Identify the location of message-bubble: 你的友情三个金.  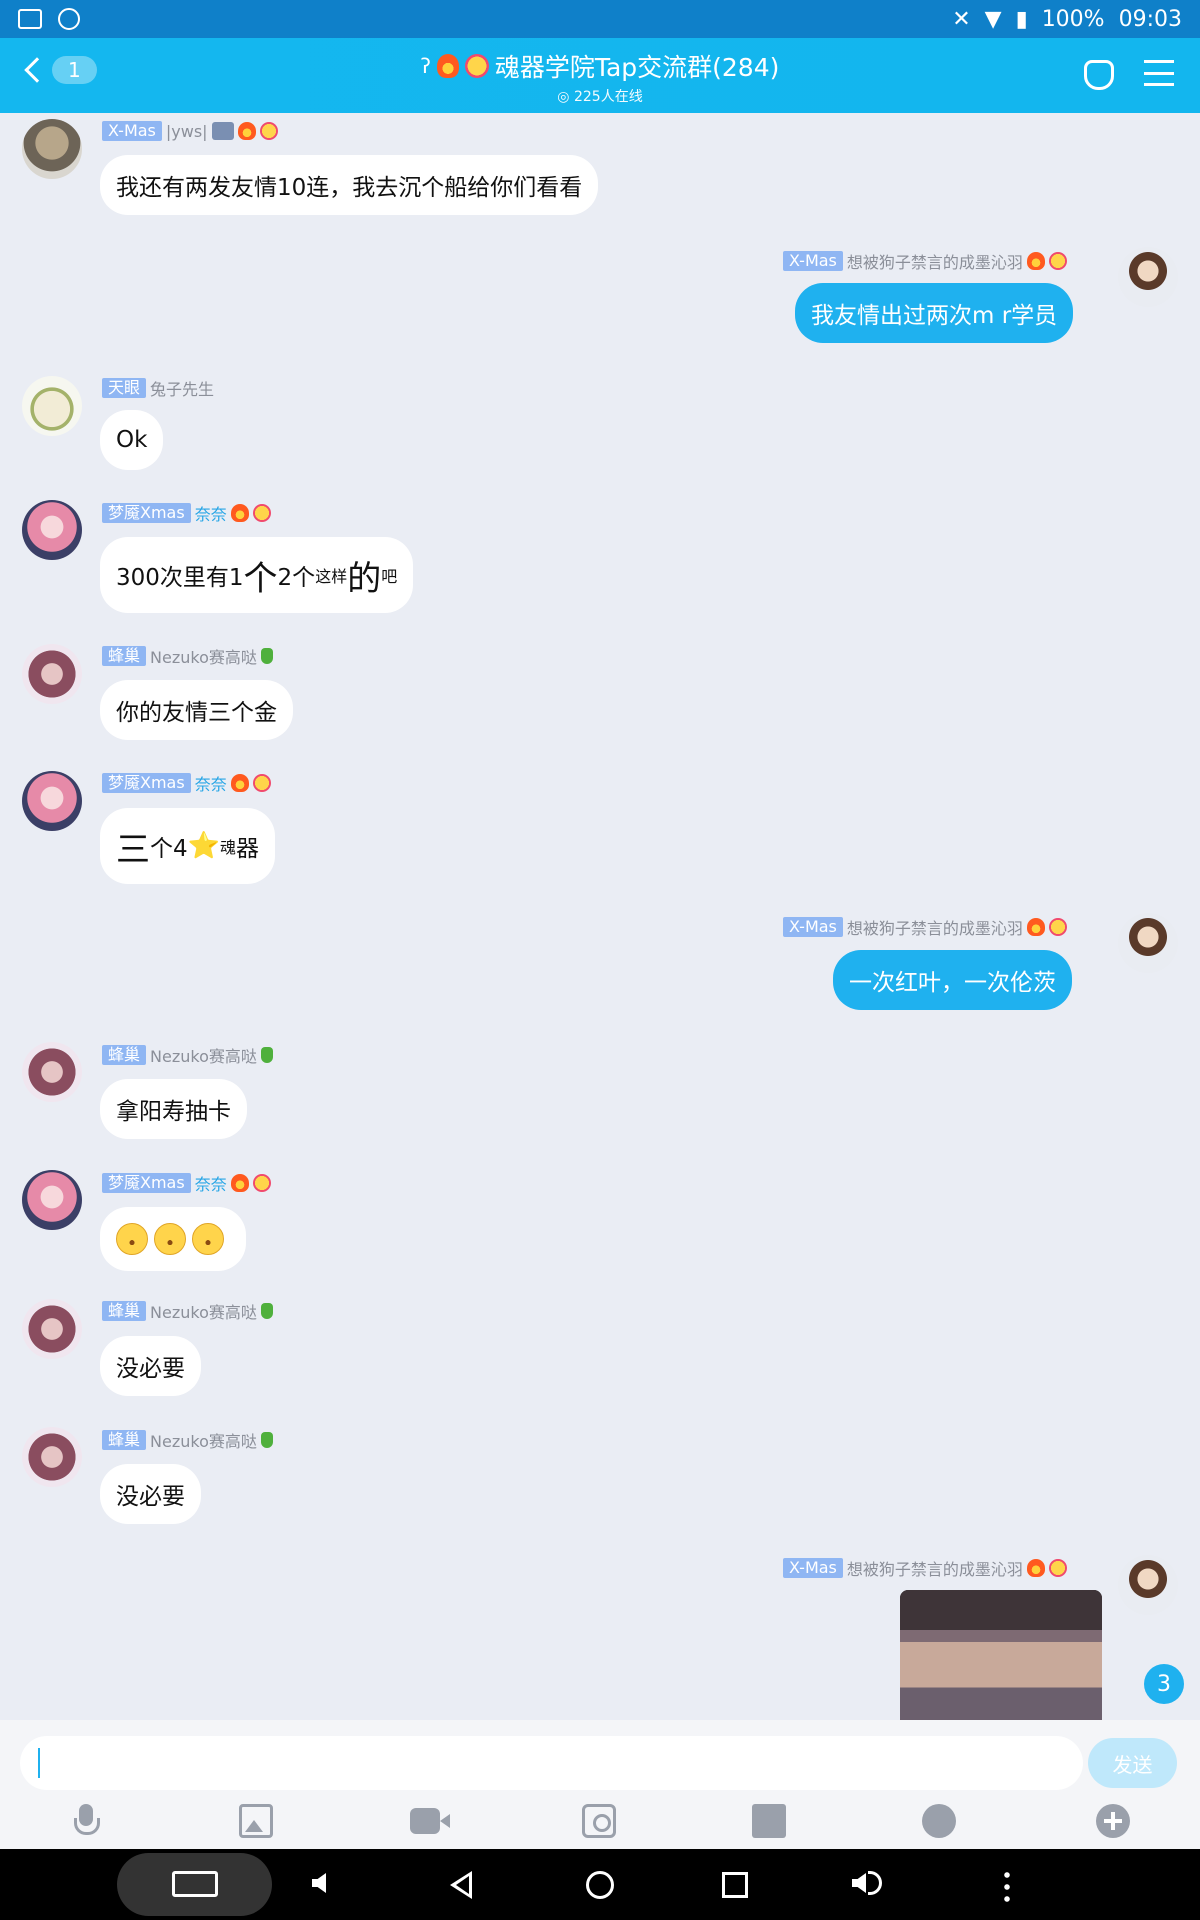
(196, 710).